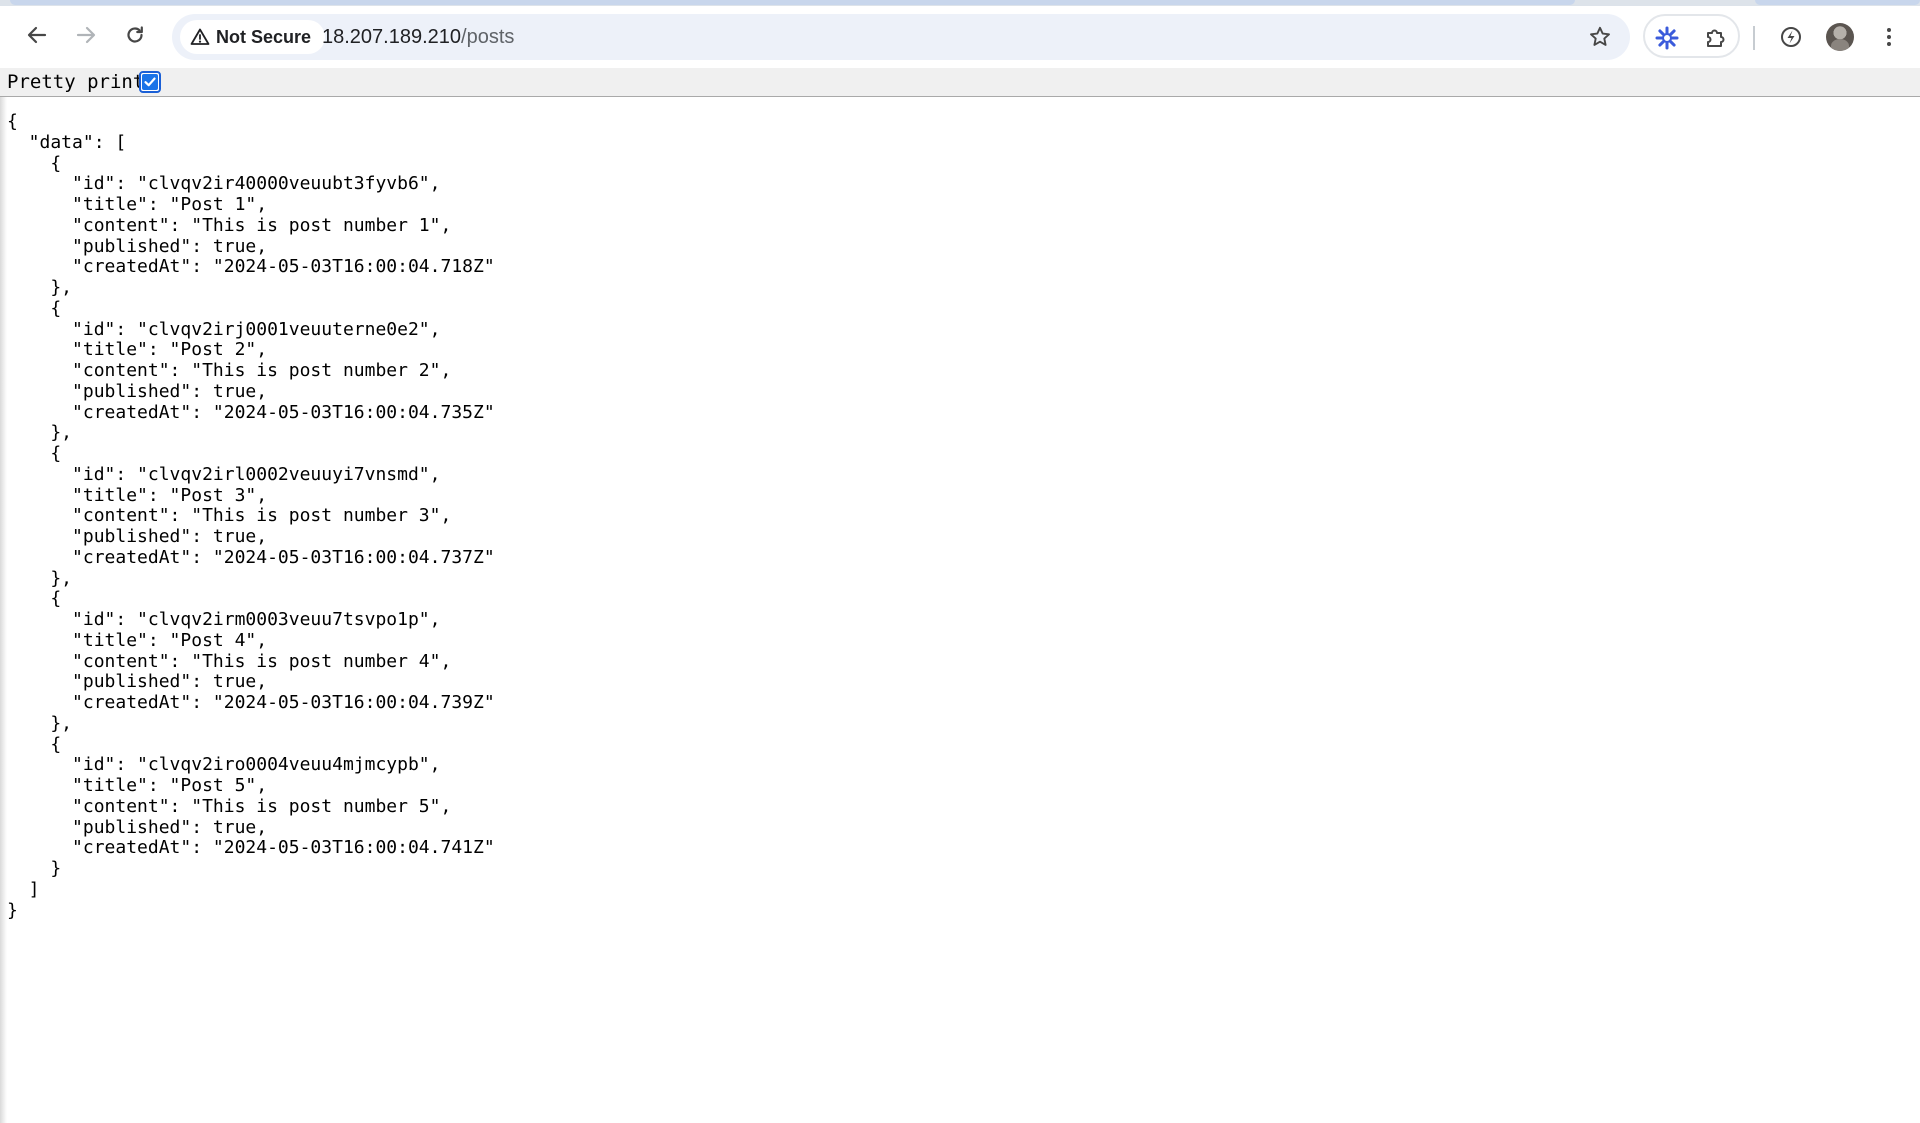 The width and height of the screenshot is (1920, 1123). What do you see at coordinates (251, 702) in the screenshot?
I see `json-line: "createdAt": "2024-05-03T16:00:04.739Z"` at bounding box center [251, 702].